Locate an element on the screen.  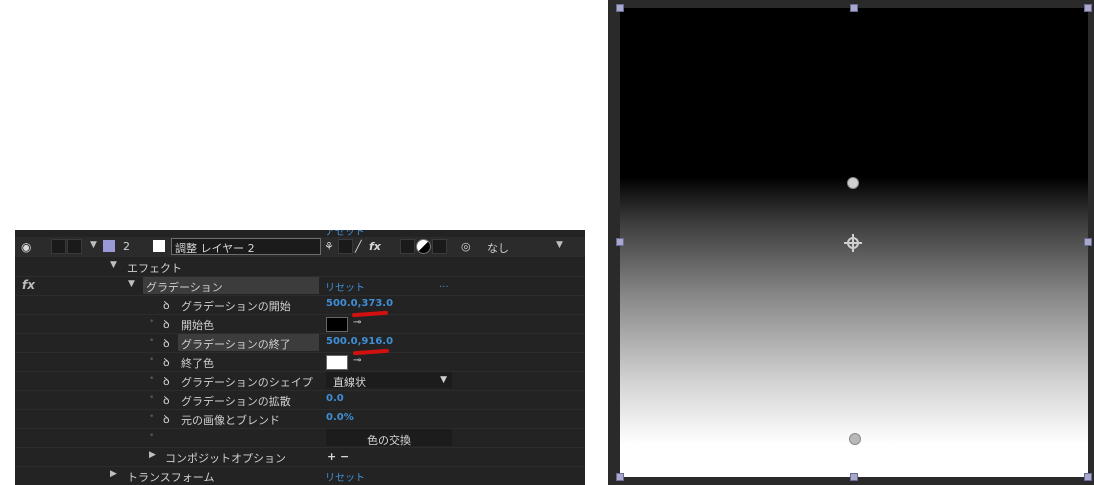
prop-row-shape: • ꝺ グラデーションのシェイプ 直線状 ▼ is located at coordinates (300, 381).